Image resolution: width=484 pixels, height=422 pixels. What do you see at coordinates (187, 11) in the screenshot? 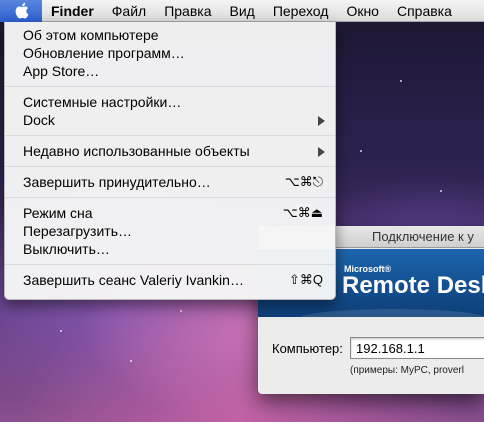
I see `menu-edit: Правка` at bounding box center [187, 11].